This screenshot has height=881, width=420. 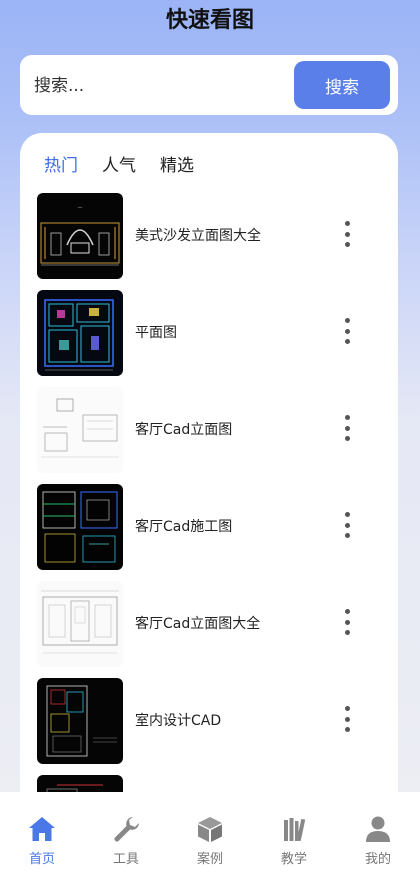 What do you see at coordinates (198, 236) in the screenshot?
I see `item-title: 美式沙发立面图大全` at bounding box center [198, 236].